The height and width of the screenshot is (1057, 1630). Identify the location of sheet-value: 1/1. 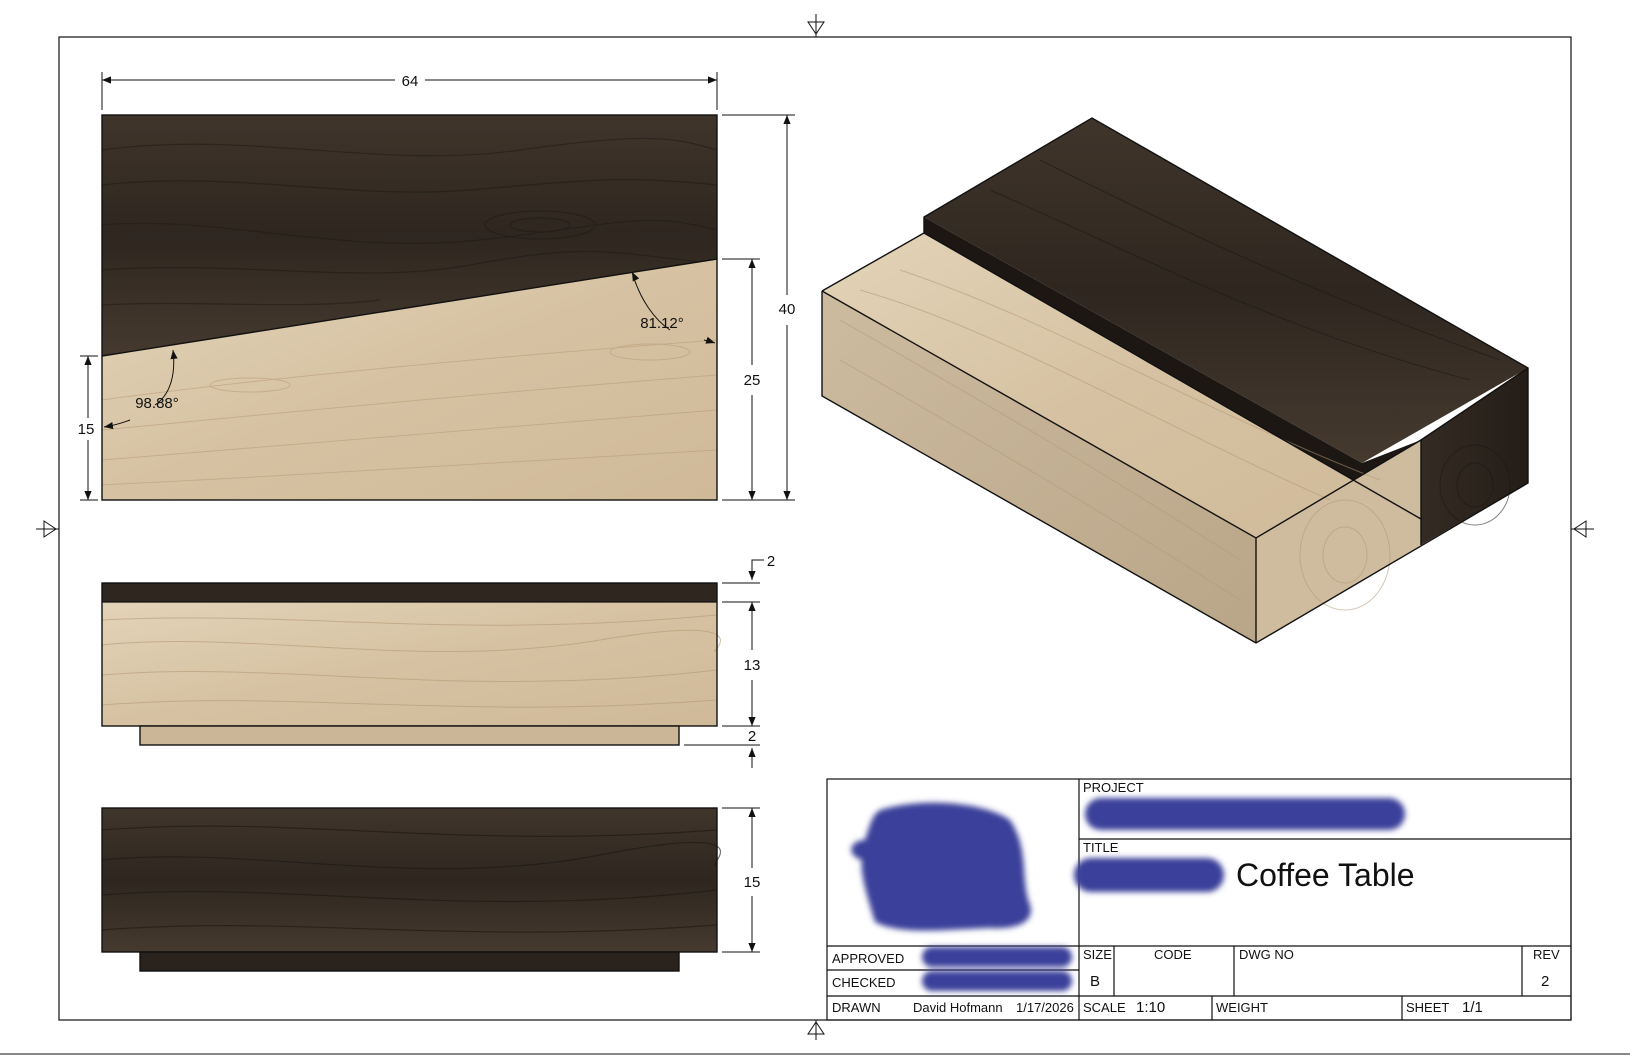
(1472, 1007).